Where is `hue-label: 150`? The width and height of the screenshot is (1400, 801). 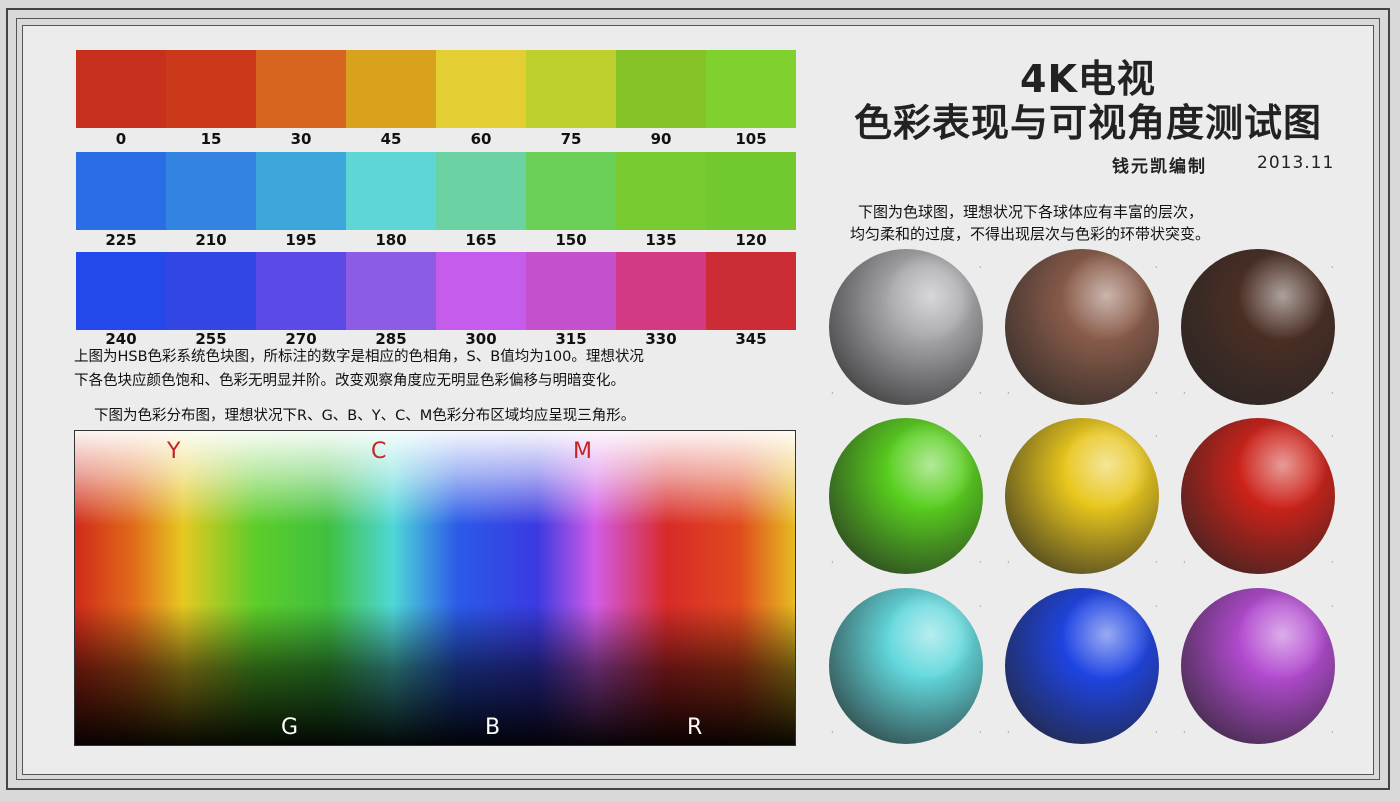
hue-label: 150 is located at coordinates (571, 240).